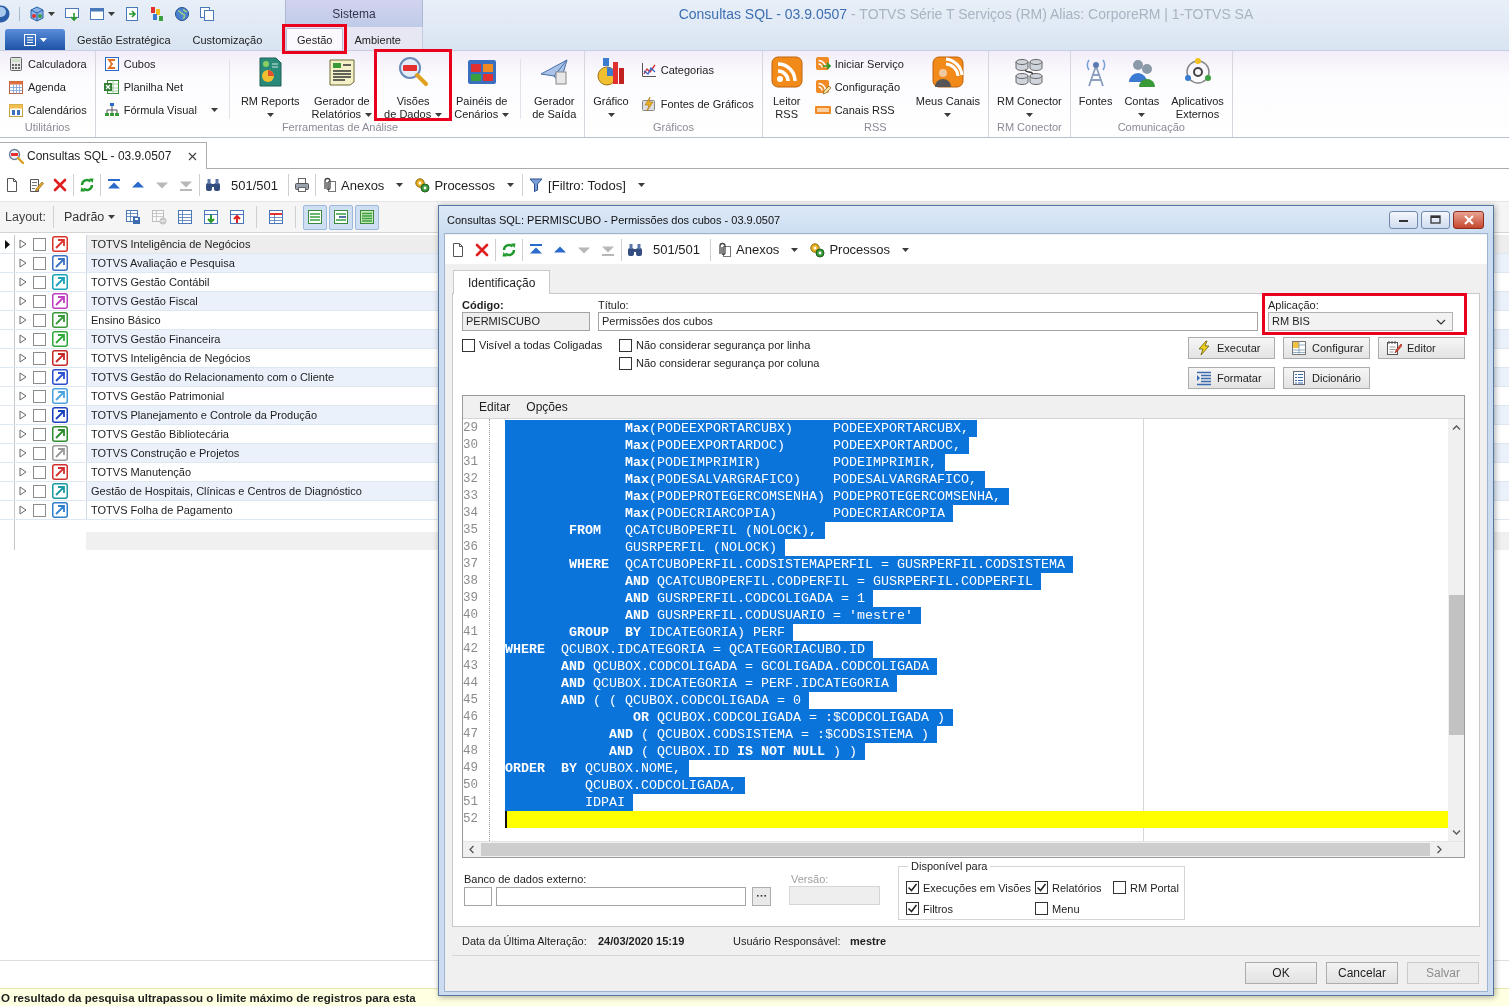 This screenshot has height=1006, width=1509. I want to click on ribbon-button: Calendários, so click(47, 110).